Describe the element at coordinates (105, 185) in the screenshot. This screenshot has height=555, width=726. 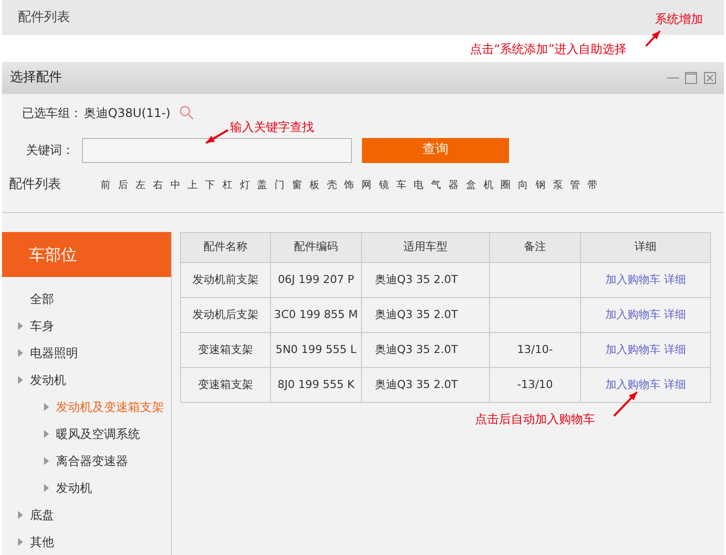
I see `letter-filter: 前` at that location.